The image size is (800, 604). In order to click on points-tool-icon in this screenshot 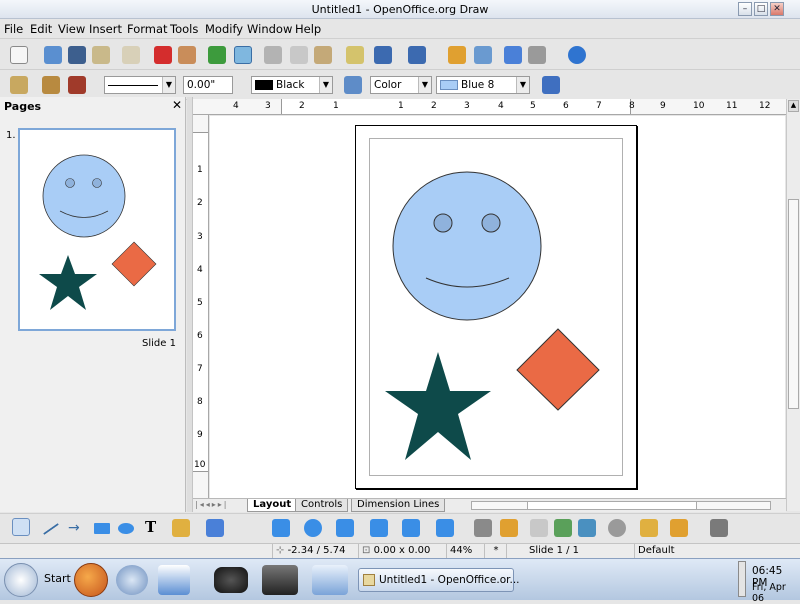, I will do `click(483, 528)`.